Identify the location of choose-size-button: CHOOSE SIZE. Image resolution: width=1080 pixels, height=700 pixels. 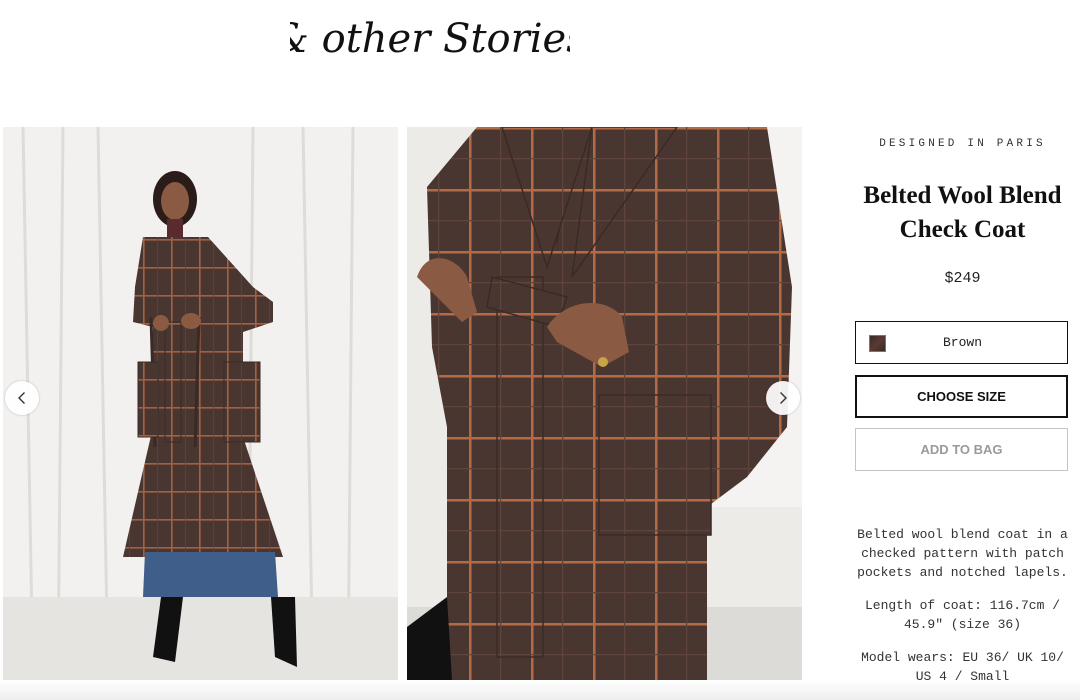
(961, 396).